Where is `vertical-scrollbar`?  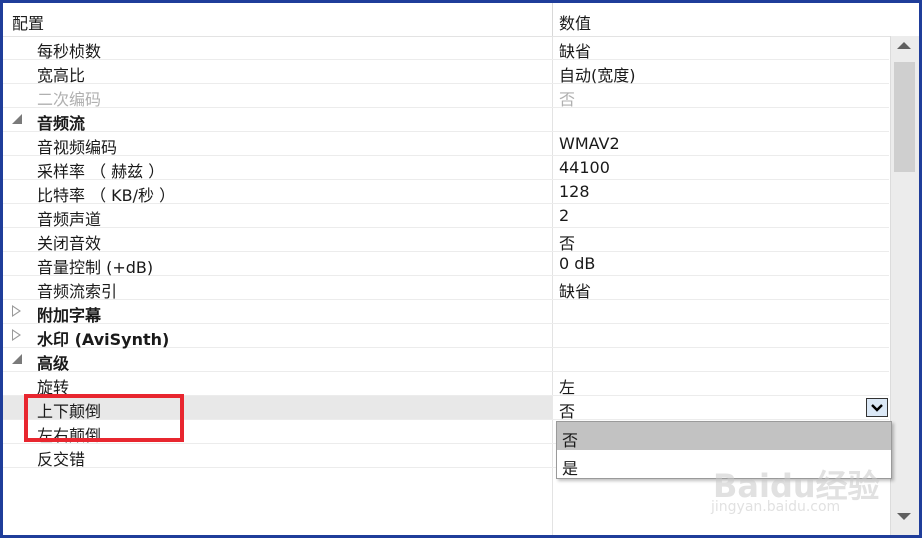
vertical-scrollbar is located at coordinates (904, 285).